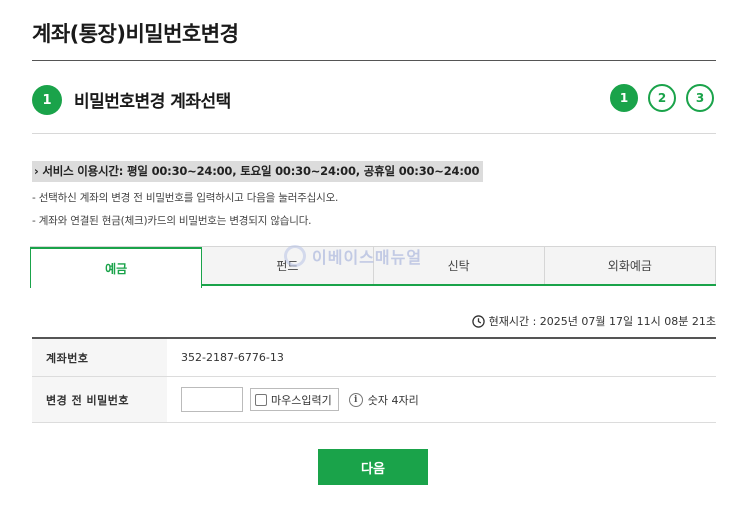 Image resolution: width=730 pixels, height=517 pixels. What do you see at coordinates (373, 467) in the screenshot?
I see `next-button: 다음` at bounding box center [373, 467].